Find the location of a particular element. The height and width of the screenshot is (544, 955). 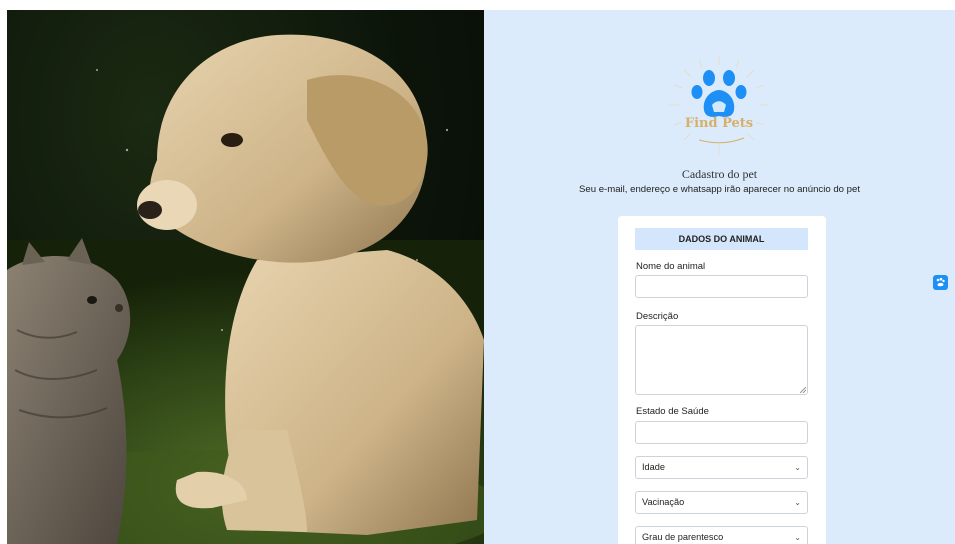

animal-name-input is located at coordinates (721, 286).